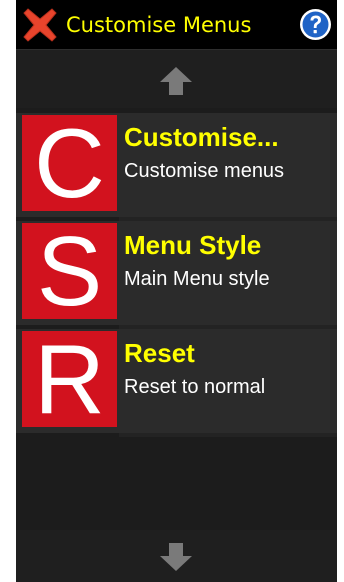  Describe the element at coordinates (159, 25) in the screenshot. I see `page-title: Customise Menus` at that location.